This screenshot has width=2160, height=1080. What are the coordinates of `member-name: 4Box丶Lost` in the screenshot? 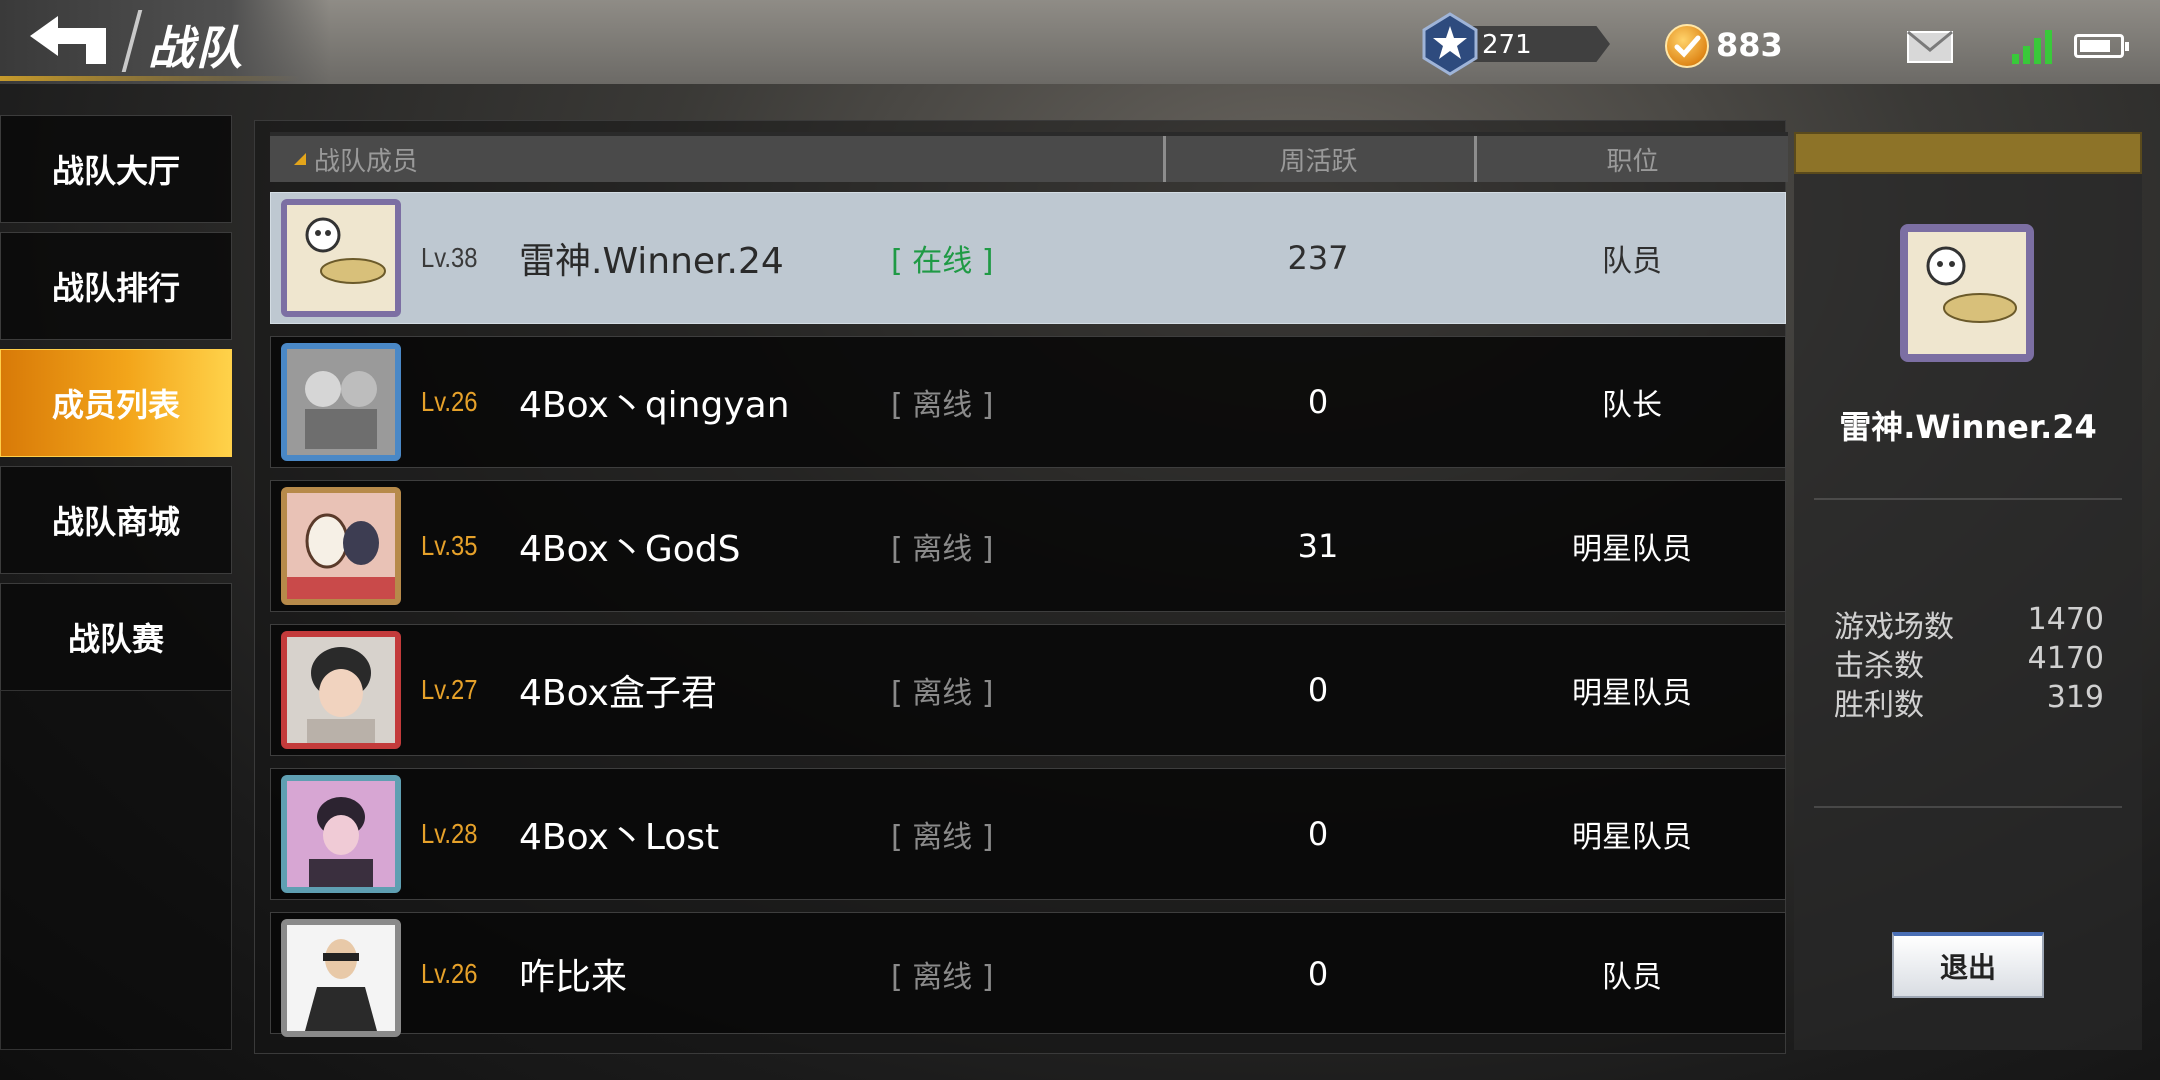 It's located at (619, 837).